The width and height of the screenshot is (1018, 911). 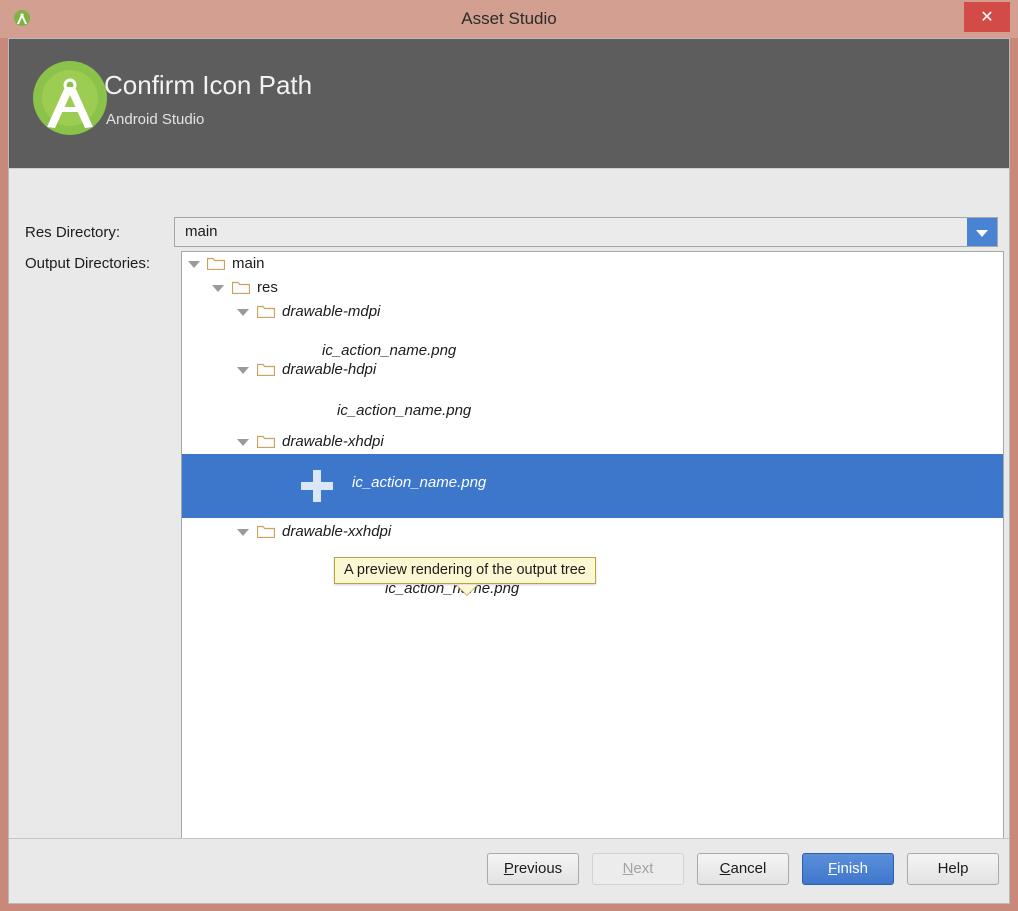 What do you see at coordinates (586, 232) in the screenshot?
I see `res-directory-combobox: main` at bounding box center [586, 232].